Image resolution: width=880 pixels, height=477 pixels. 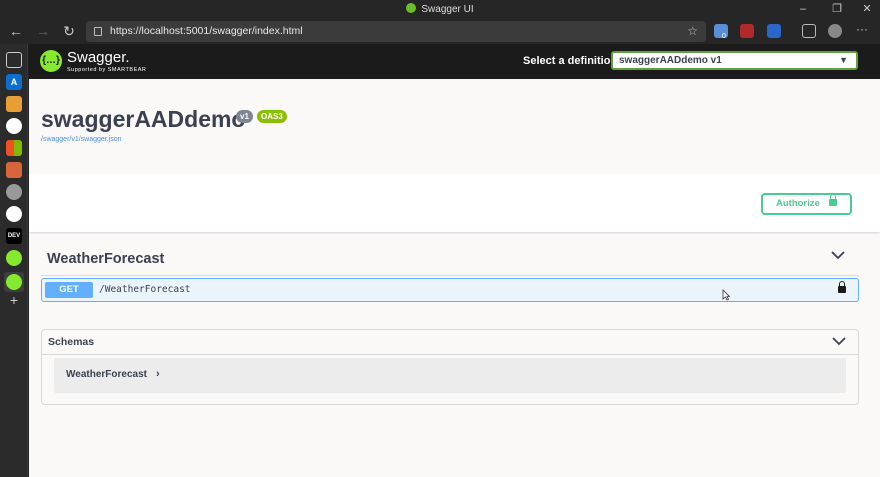 What do you see at coordinates (837, 9) in the screenshot?
I see `restore-button: ❐` at bounding box center [837, 9].